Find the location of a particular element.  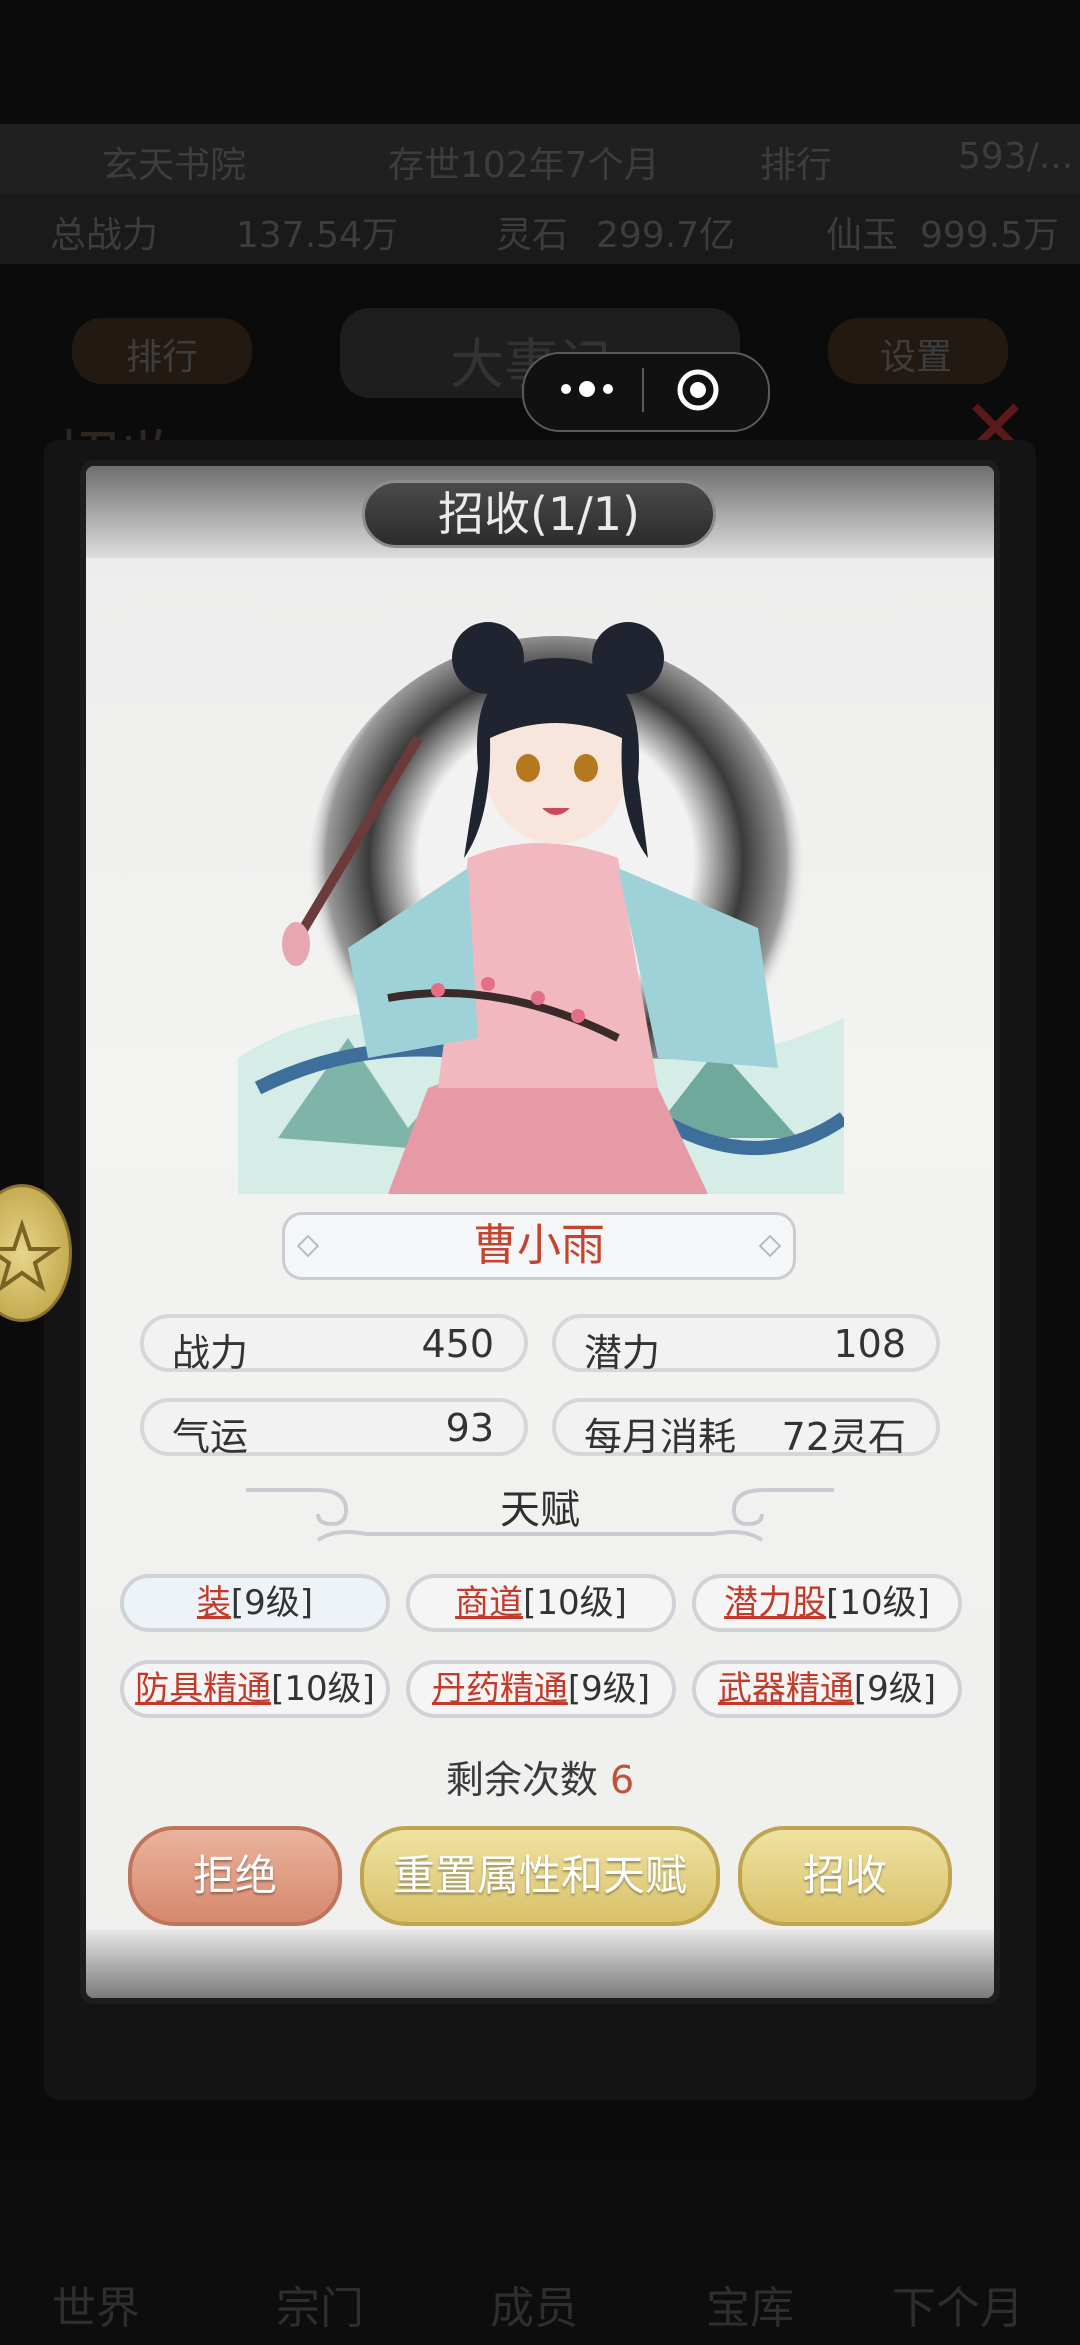

talent-chip: 防具精通[10级] is located at coordinates (255, 1689).